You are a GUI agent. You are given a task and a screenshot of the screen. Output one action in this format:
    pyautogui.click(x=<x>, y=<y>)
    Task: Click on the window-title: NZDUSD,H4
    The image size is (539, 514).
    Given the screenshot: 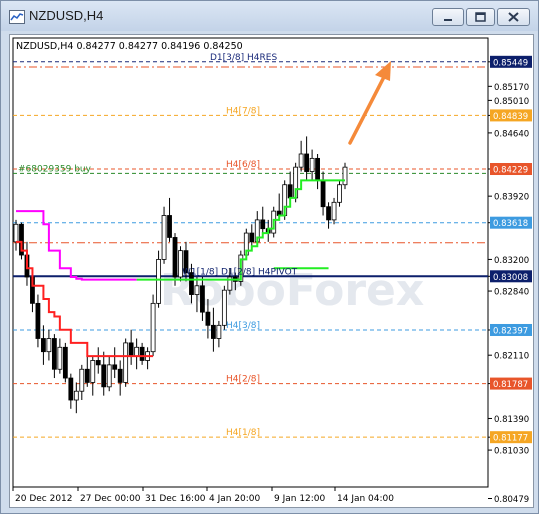 What is the action you would take?
    pyautogui.click(x=66, y=15)
    